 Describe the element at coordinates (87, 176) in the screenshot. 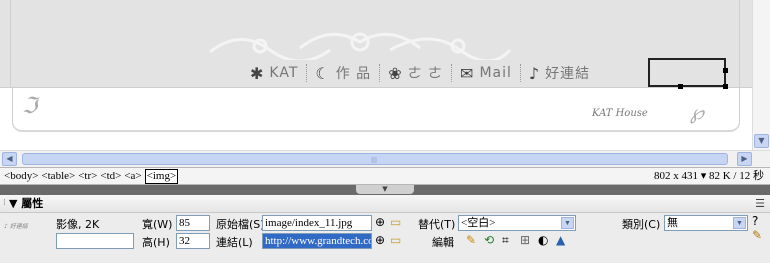

I see `tag-tr: <tr>` at that location.